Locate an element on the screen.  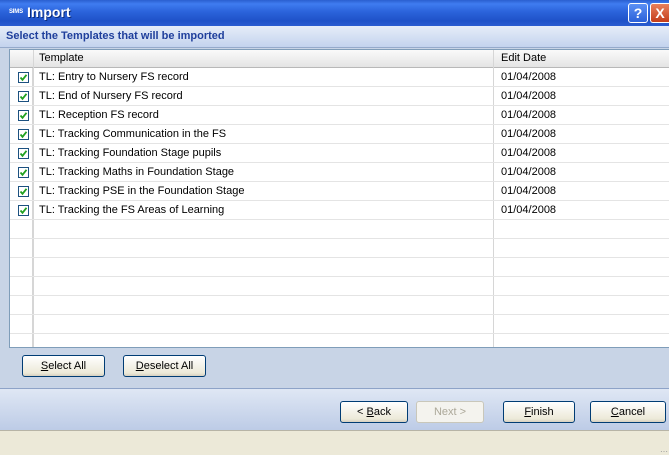
grid-header: Template Edit Date is located at coordinates (339, 59).